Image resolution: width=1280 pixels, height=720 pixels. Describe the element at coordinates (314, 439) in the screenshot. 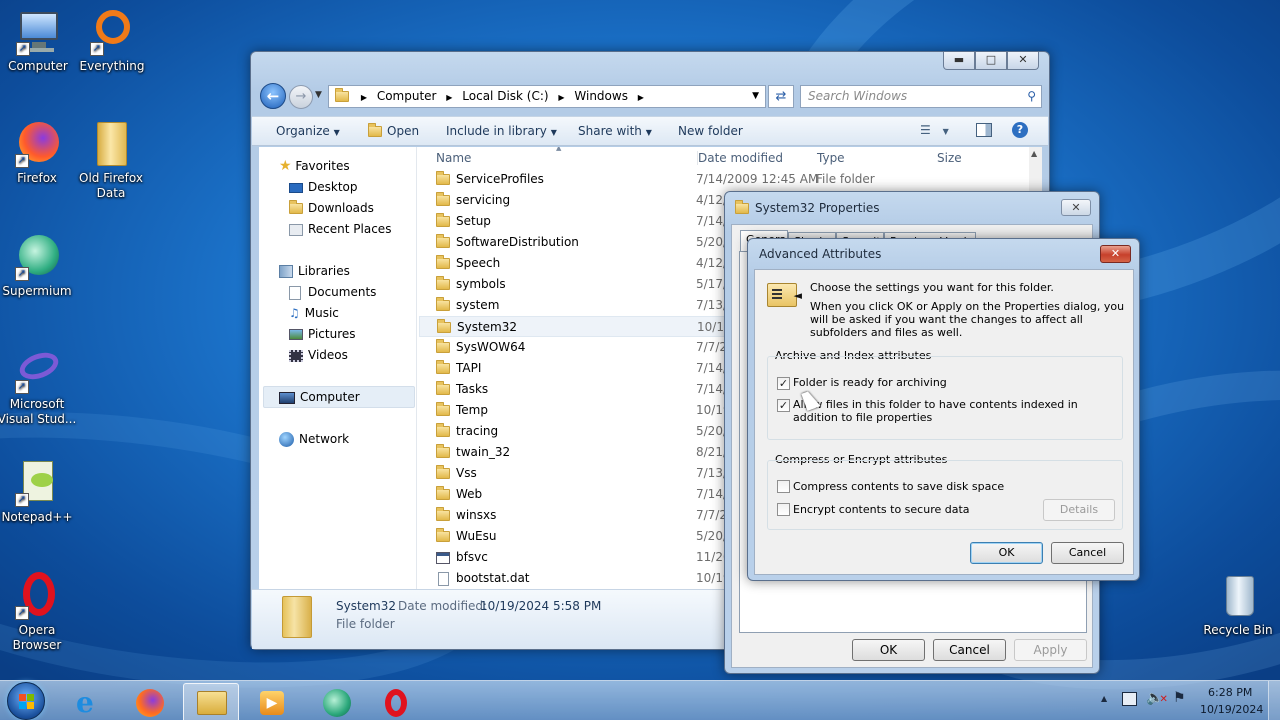

I see `nav-network: Network` at that location.